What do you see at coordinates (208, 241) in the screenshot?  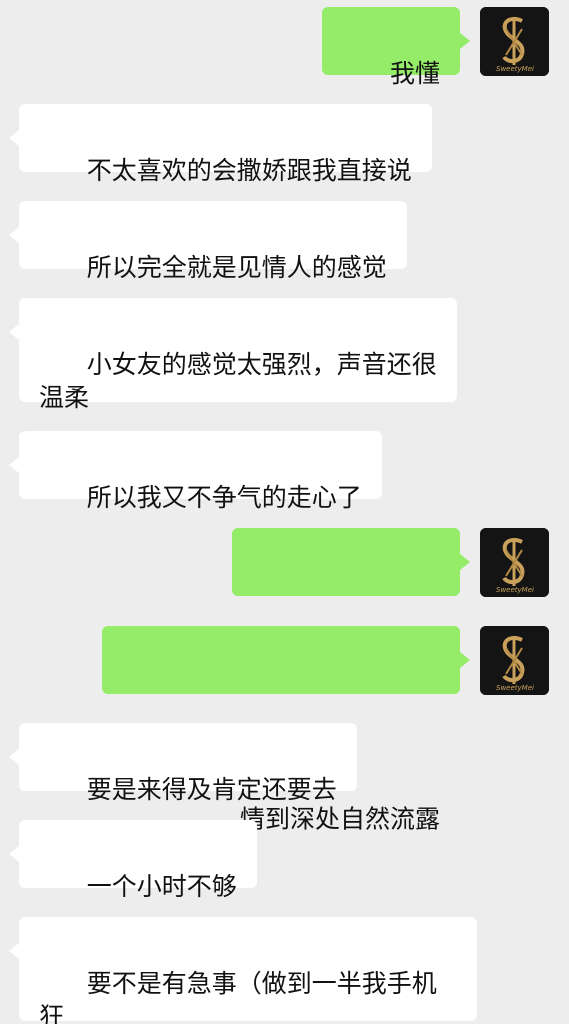 I see `message-bubble: 所以完全就是见情人的感觉` at bounding box center [208, 241].